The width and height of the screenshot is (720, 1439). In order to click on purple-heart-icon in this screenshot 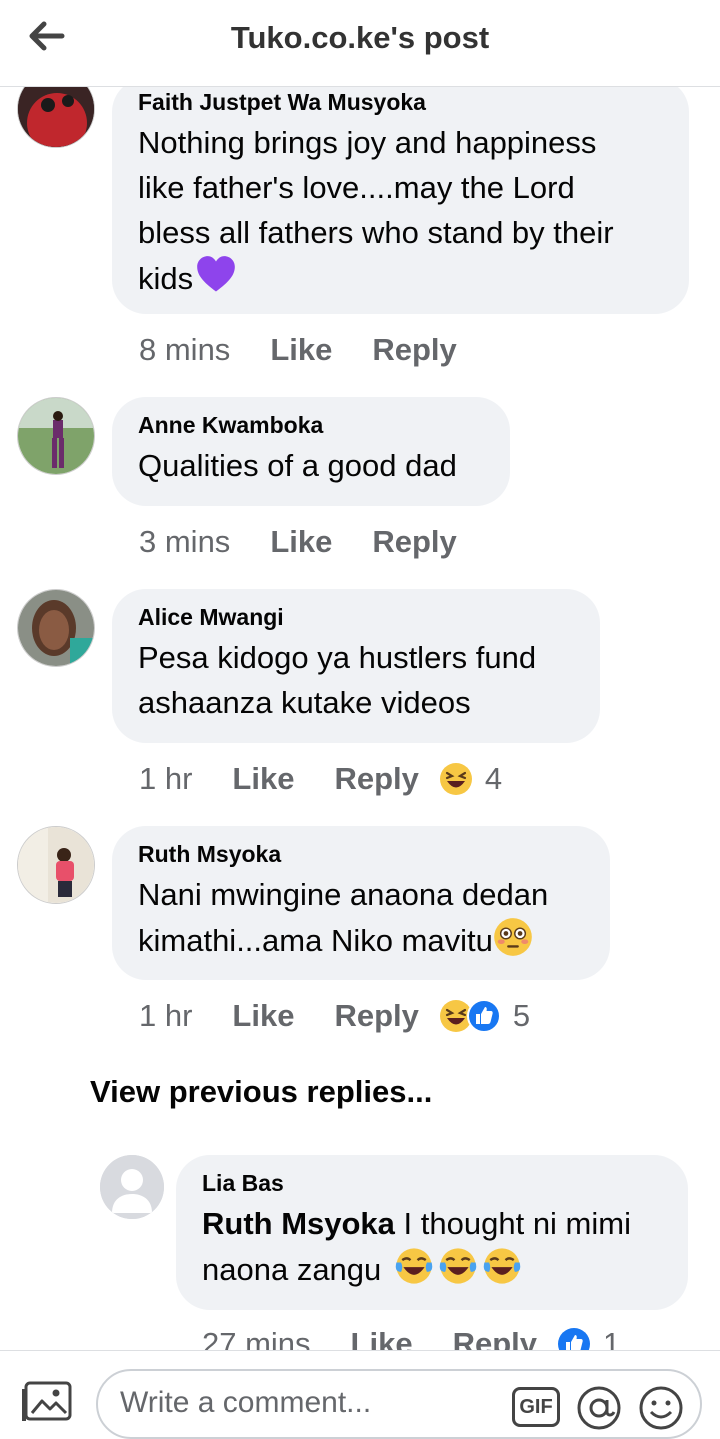, I will do `click(216, 274)`.